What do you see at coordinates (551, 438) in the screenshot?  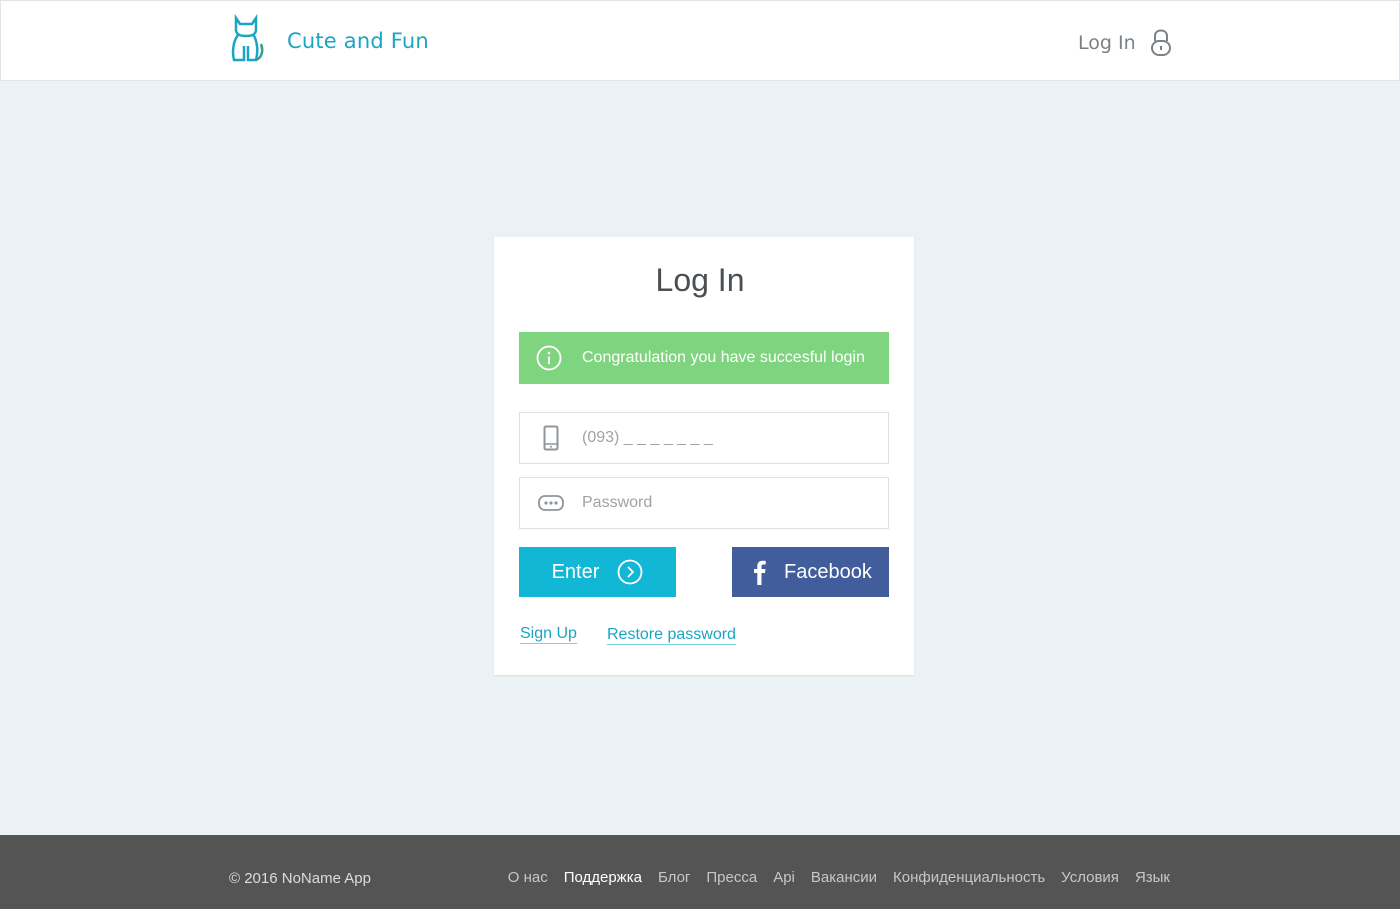 I see `phone-icon` at bounding box center [551, 438].